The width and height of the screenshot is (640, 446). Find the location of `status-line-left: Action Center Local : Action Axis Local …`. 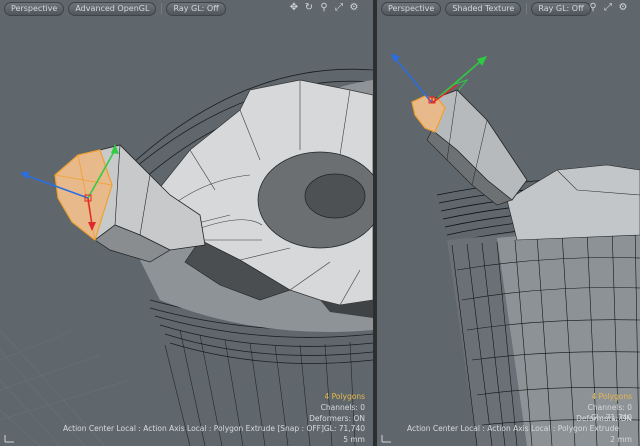

status-line-left: Action Center Local : Action Axis Local … is located at coordinates (182, 429).